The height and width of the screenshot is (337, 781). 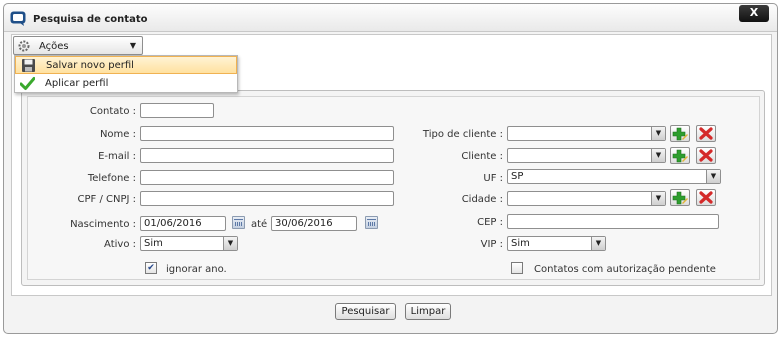 What do you see at coordinates (103, 224) in the screenshot?
I see `nascimento-label: Nascimento :` at bounding box center [103, 224].